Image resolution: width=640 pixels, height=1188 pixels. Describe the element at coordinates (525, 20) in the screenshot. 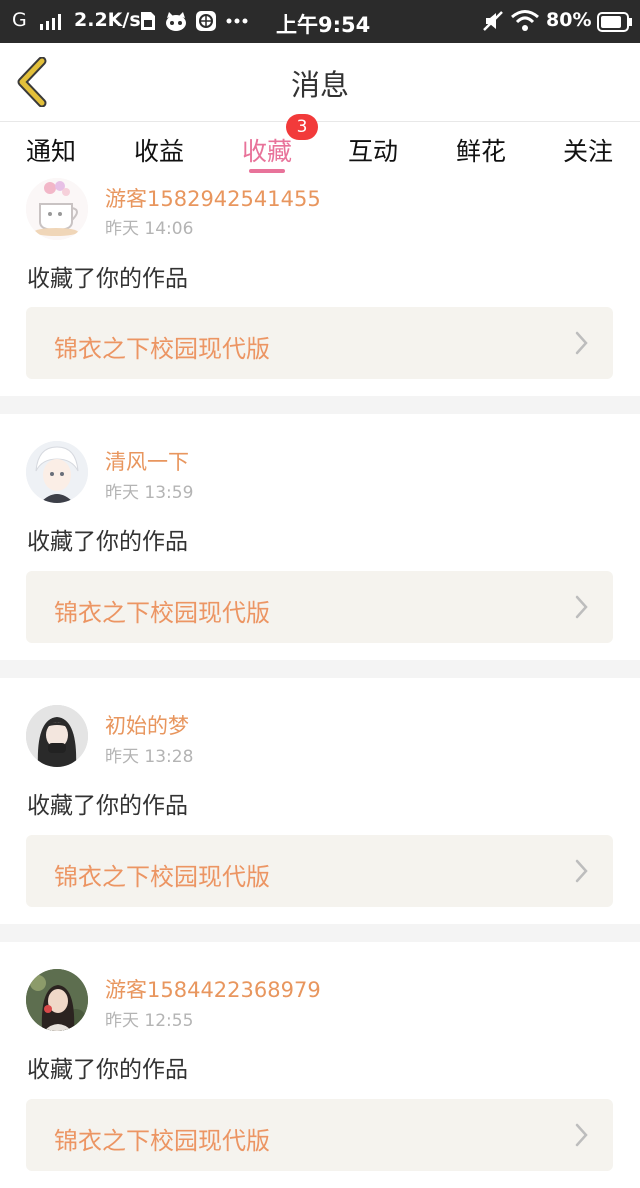

I see `wifi-icon` at that location.